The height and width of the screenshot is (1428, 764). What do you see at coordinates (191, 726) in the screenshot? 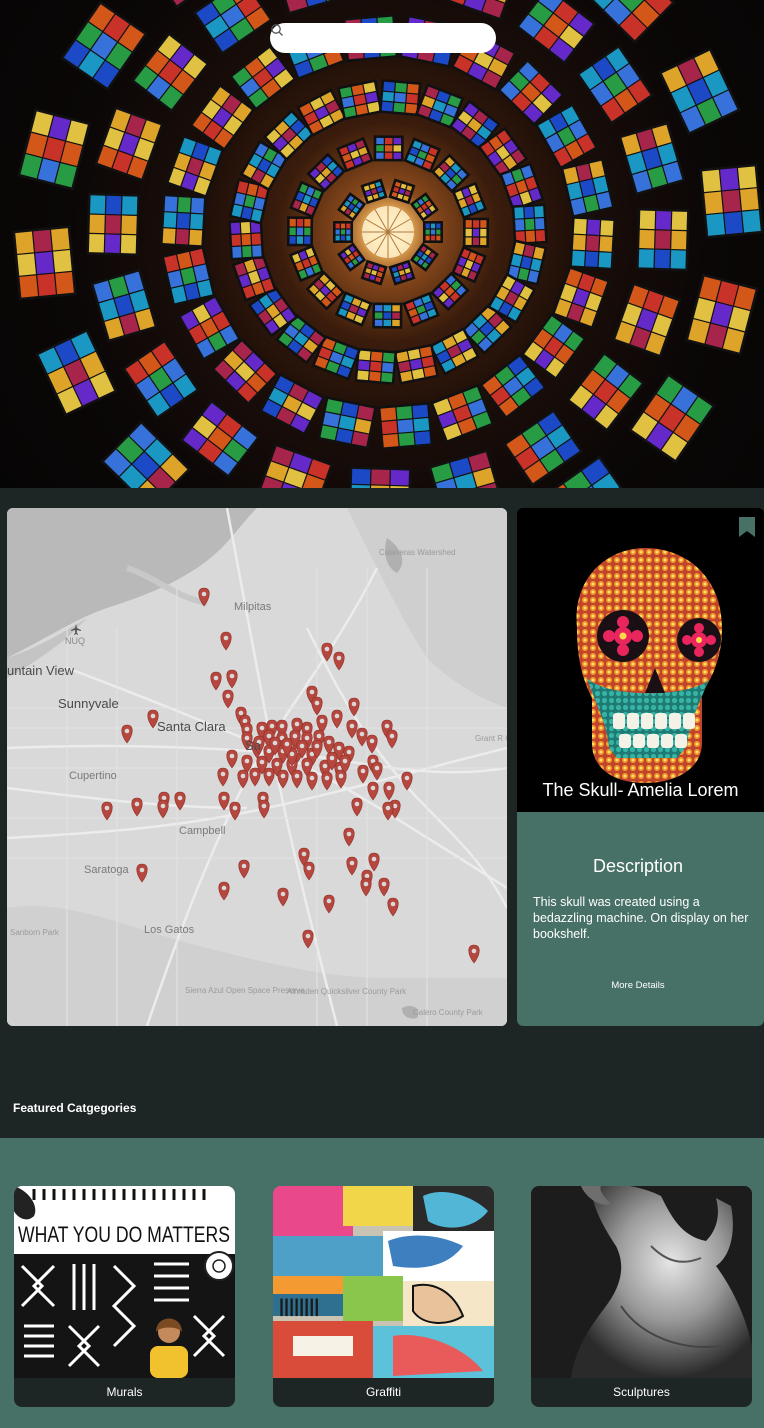
I see `map-label-santa-clara: Santa Clara` at bounding box center [191, 726].